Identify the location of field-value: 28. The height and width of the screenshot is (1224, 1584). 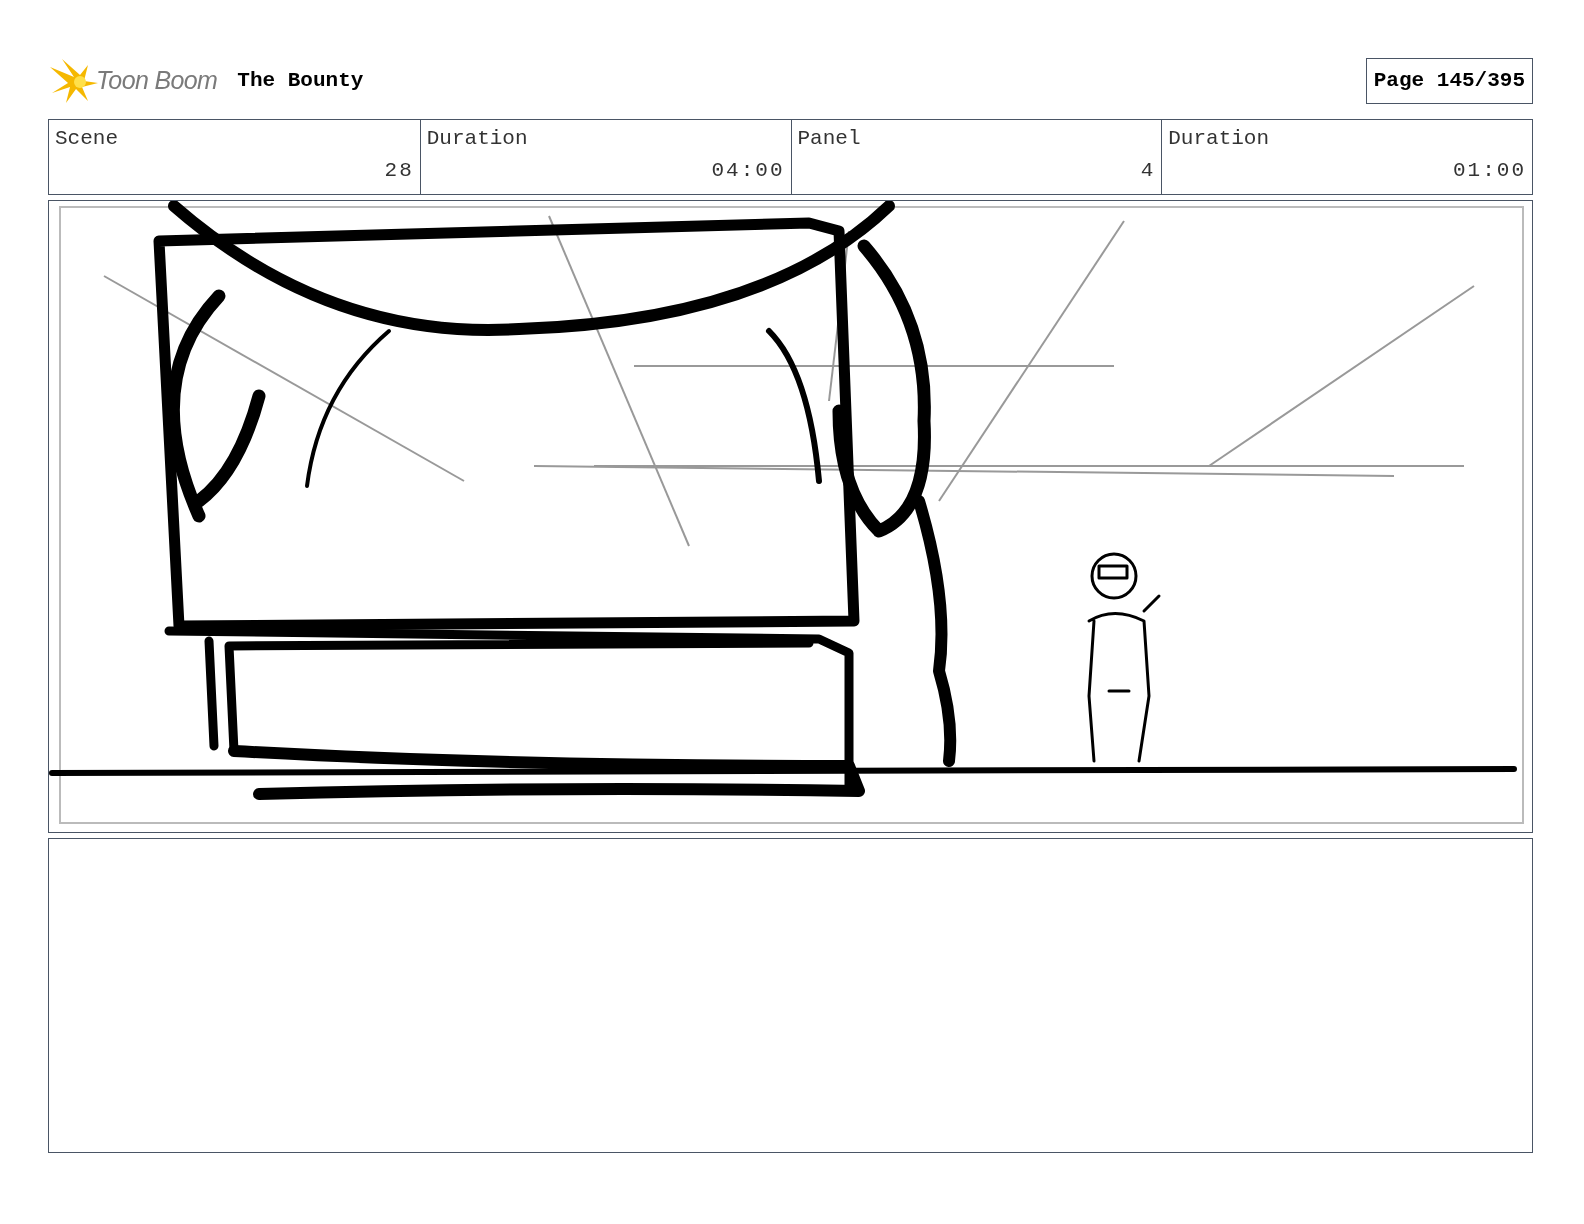
(398, 171).